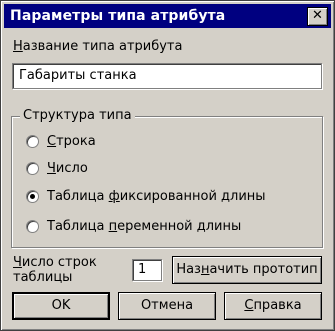  I want to click on assign-prototype-button: Назначить прототип, so click(247, 270).